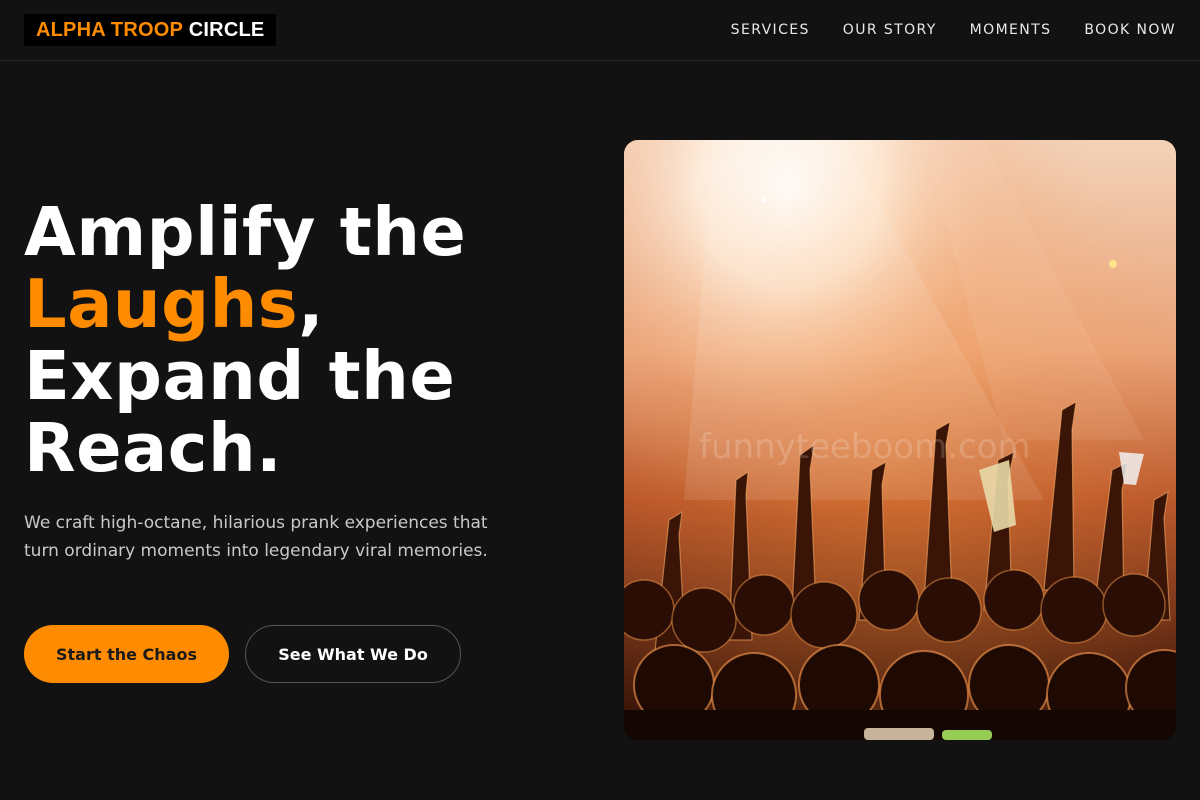 The height and width of the screenshot is (800, 1200). I want to click on headline-line-3: Expand the, so click(240, 376).